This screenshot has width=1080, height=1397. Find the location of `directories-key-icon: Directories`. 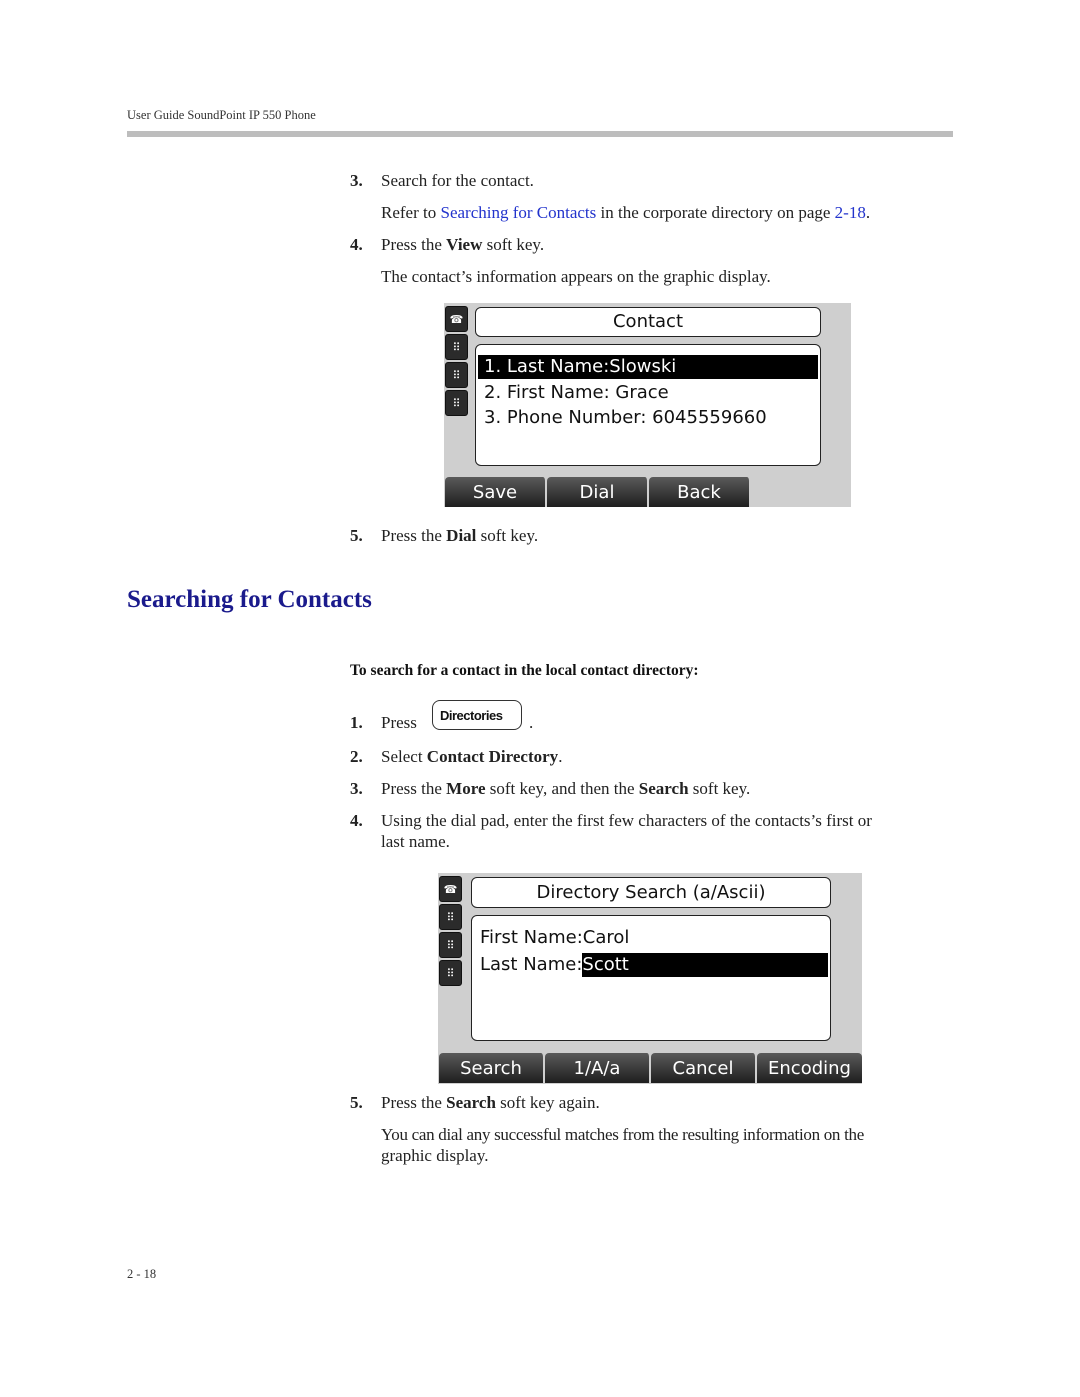

directories-key-icon: Directories is located at coordinates (477, 715).